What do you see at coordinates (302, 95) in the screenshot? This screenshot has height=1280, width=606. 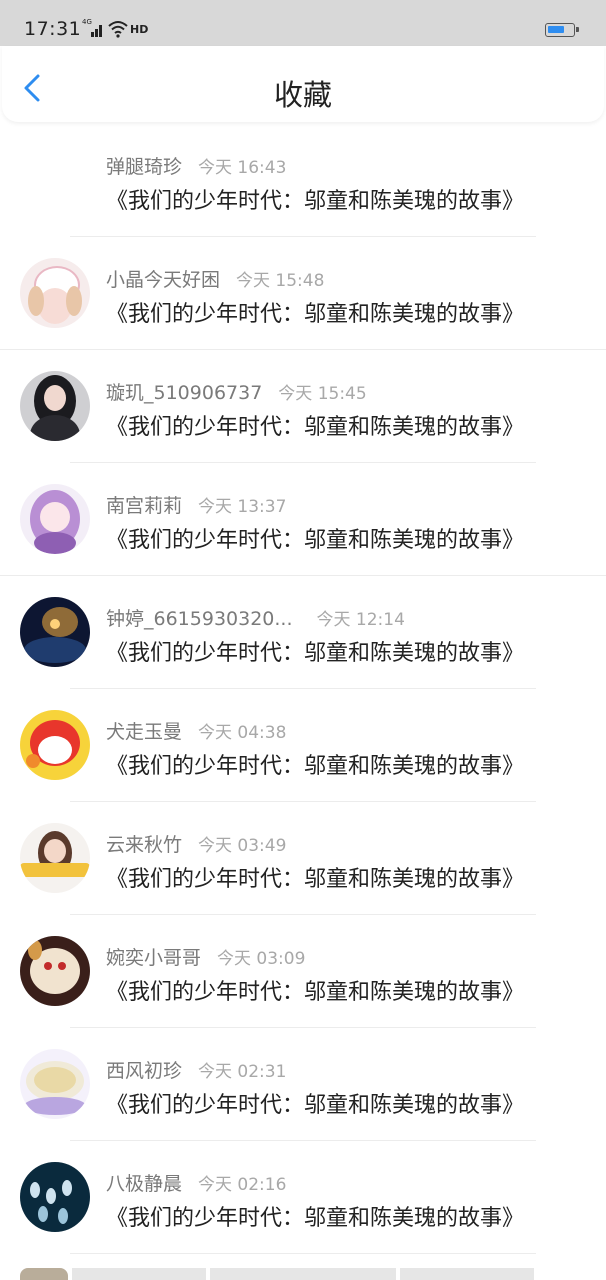 I see `page-title: 收藏` at bounding box center [302, 95].